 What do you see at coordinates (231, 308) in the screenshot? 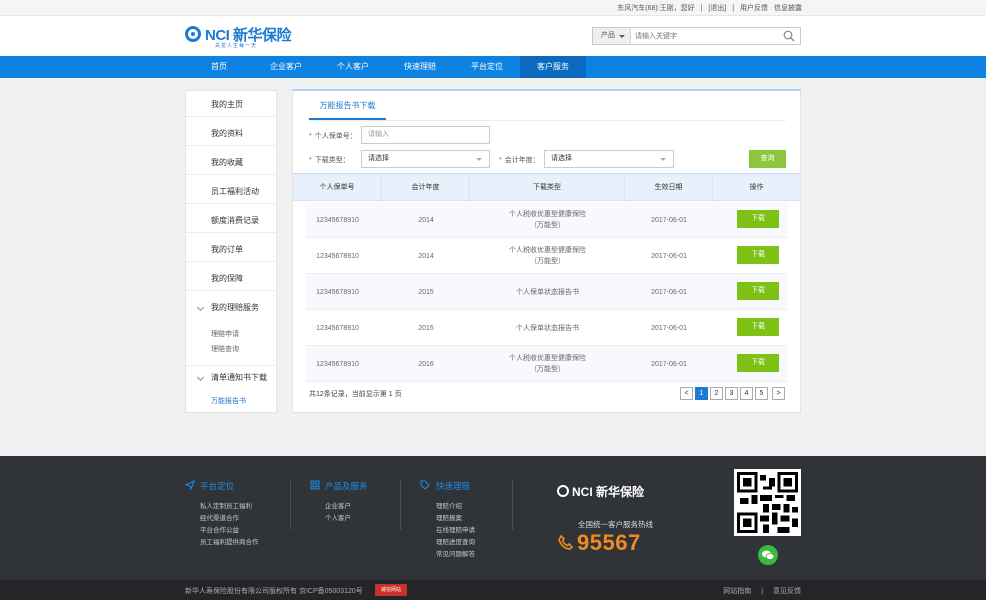
I see `sidebar-group-claims: 我的理赔服务` at bounding box center [231, 308].